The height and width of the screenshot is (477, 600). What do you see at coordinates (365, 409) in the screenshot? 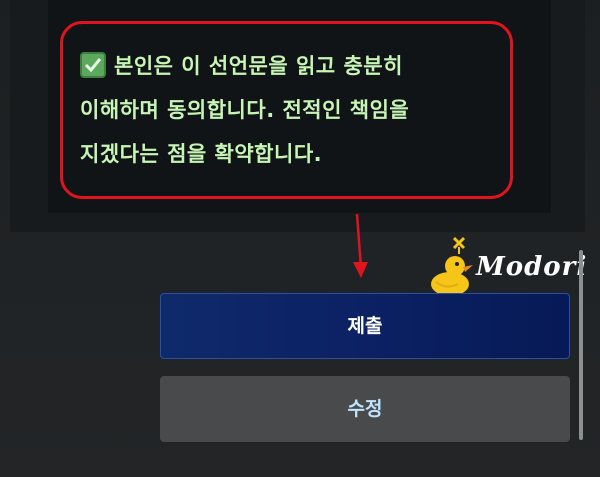
I see `edit-button: 수정` at bounding box center [365, 409].